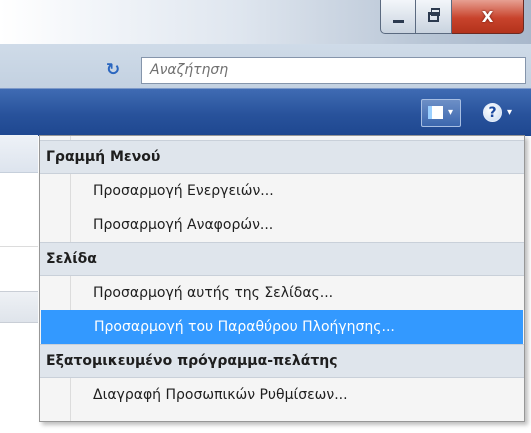 The image size is (531, 433). What do you see at coordinates (71, 259) in the screenshot?
I see `menu-section-title: Σελίδα` at bounding box center [71, 259].